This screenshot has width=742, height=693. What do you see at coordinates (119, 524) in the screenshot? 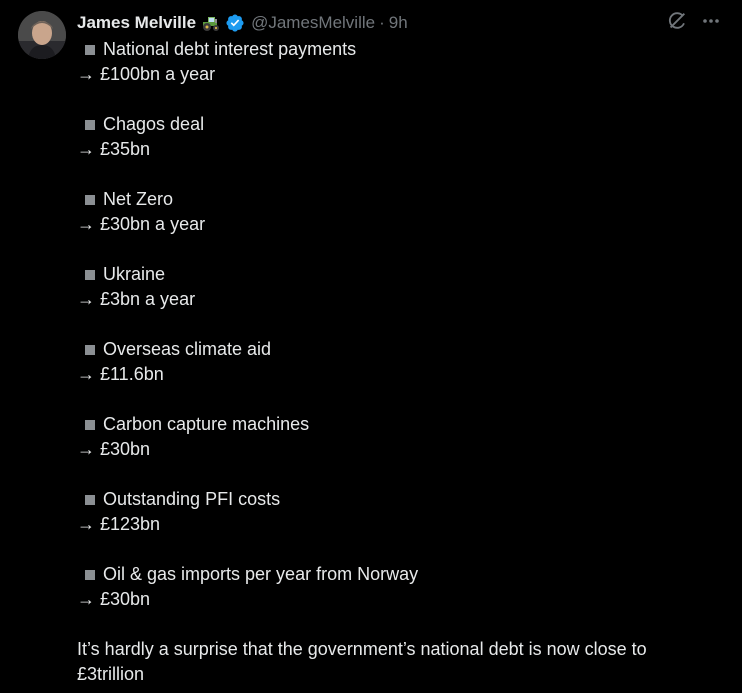
I see `item-value: → £123bn` at bounding box center [119, 524].